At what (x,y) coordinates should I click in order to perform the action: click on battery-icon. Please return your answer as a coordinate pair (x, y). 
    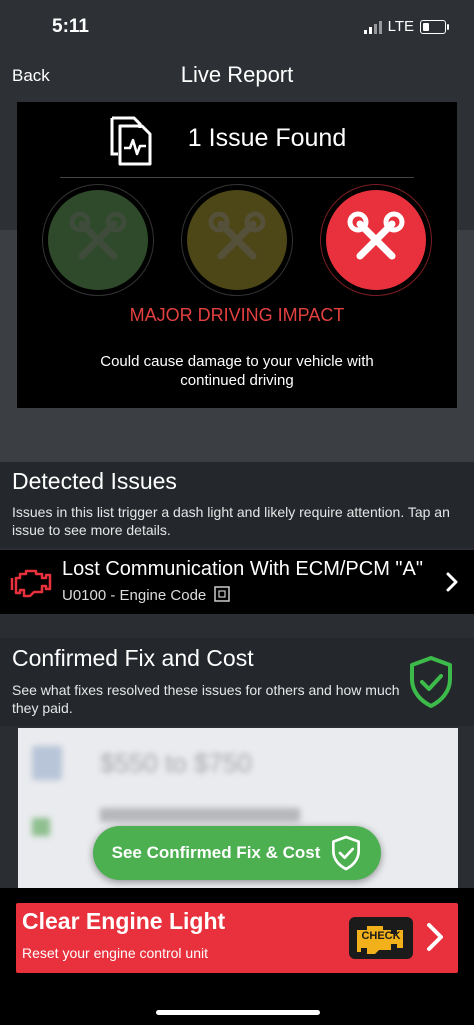
    Looking at the image, I should click on (434, 26).